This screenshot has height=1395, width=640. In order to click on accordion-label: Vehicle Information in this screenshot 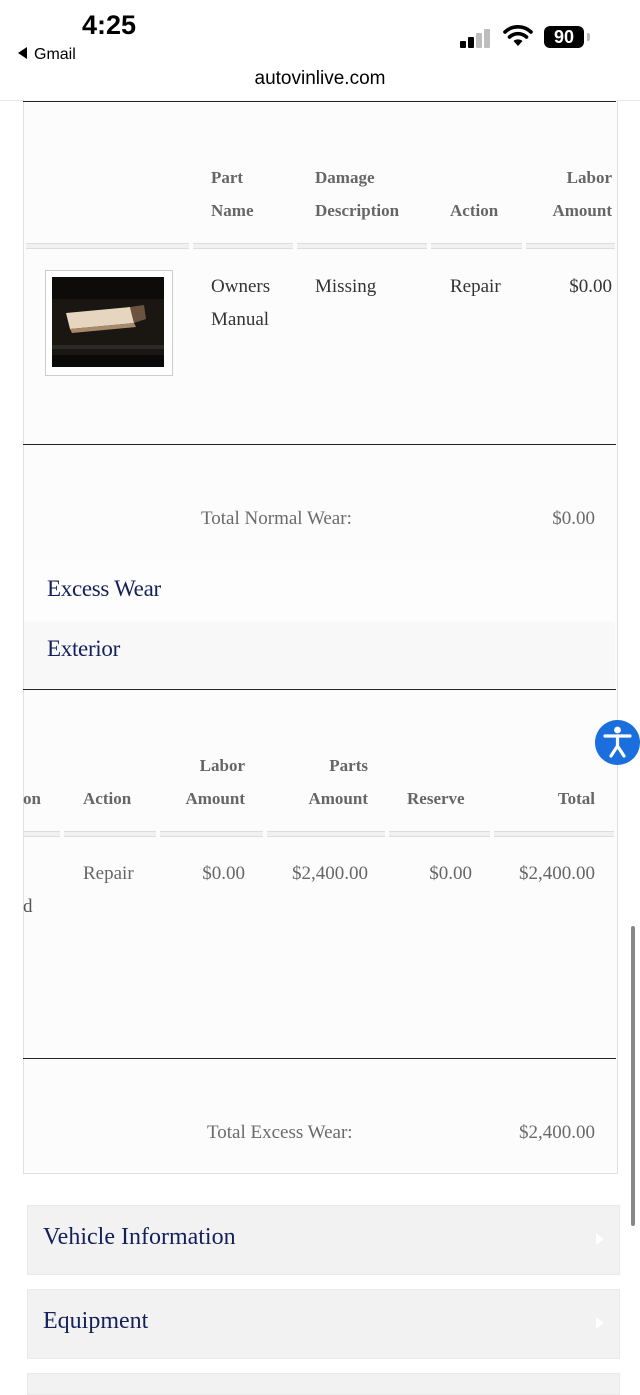, I will do `click(139, 1237)`.